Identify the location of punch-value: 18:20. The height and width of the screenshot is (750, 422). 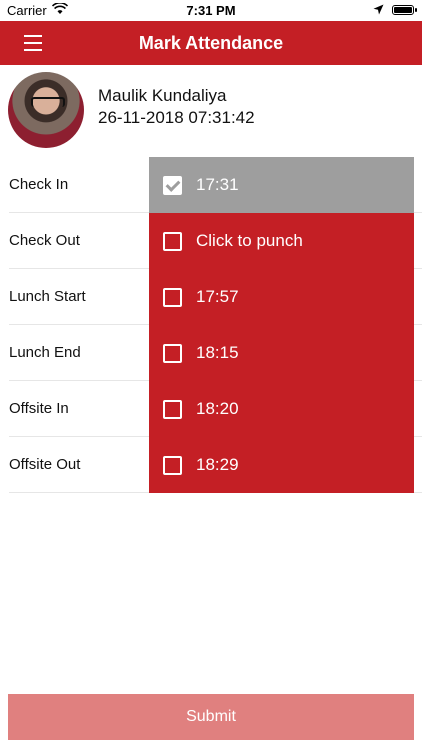
(217, 408).